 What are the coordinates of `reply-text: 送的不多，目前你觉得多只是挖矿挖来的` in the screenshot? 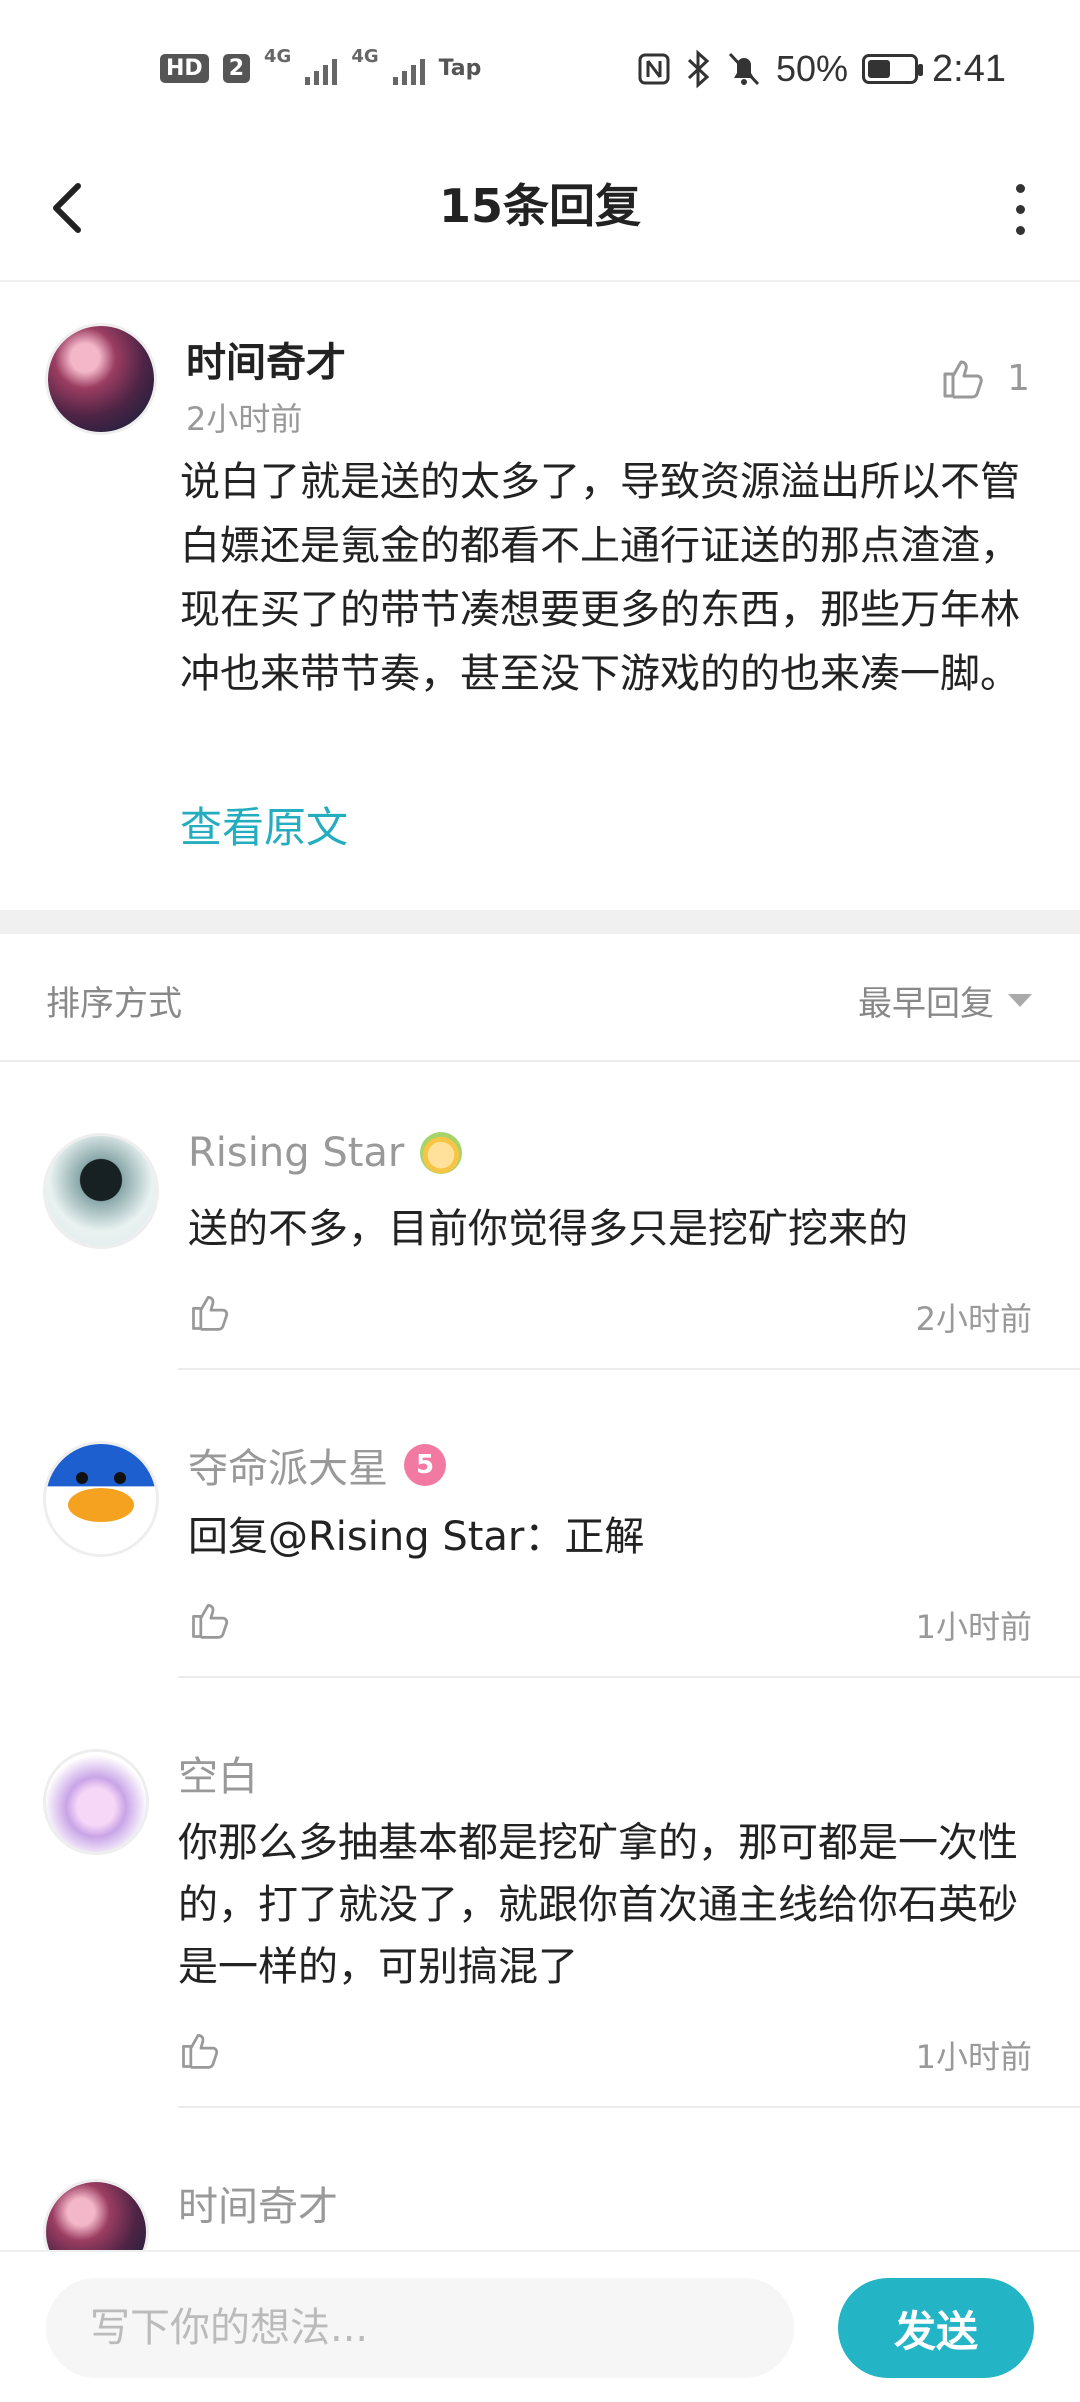 It's located at (548, 1229).